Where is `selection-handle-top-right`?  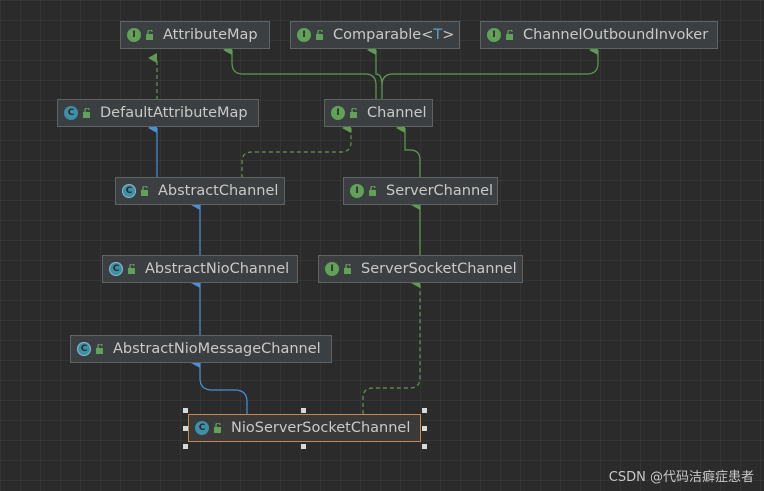 selection-handle-top-right is located at coordinates (424, 410).